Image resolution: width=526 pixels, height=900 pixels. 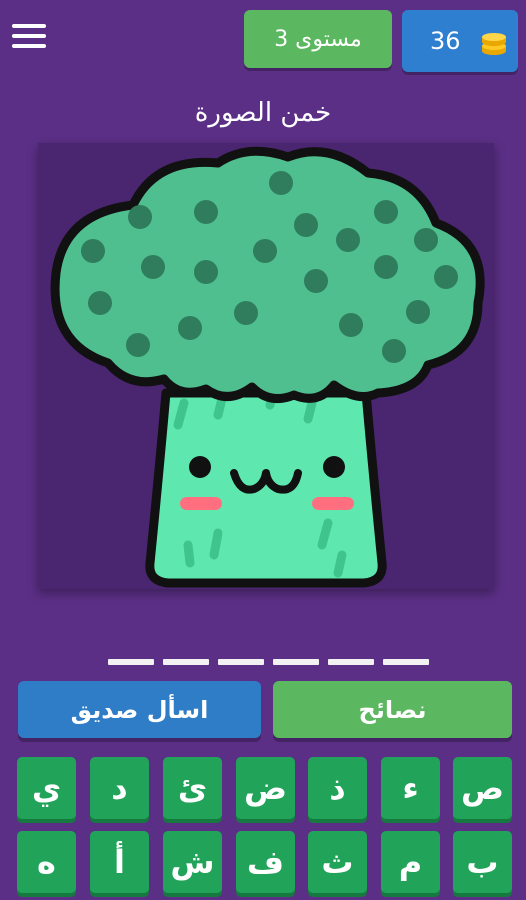 What do you see at coordinates (46, 862) in the screenshot?
I see `letter-key: ه` at bounding box center [46, 862].